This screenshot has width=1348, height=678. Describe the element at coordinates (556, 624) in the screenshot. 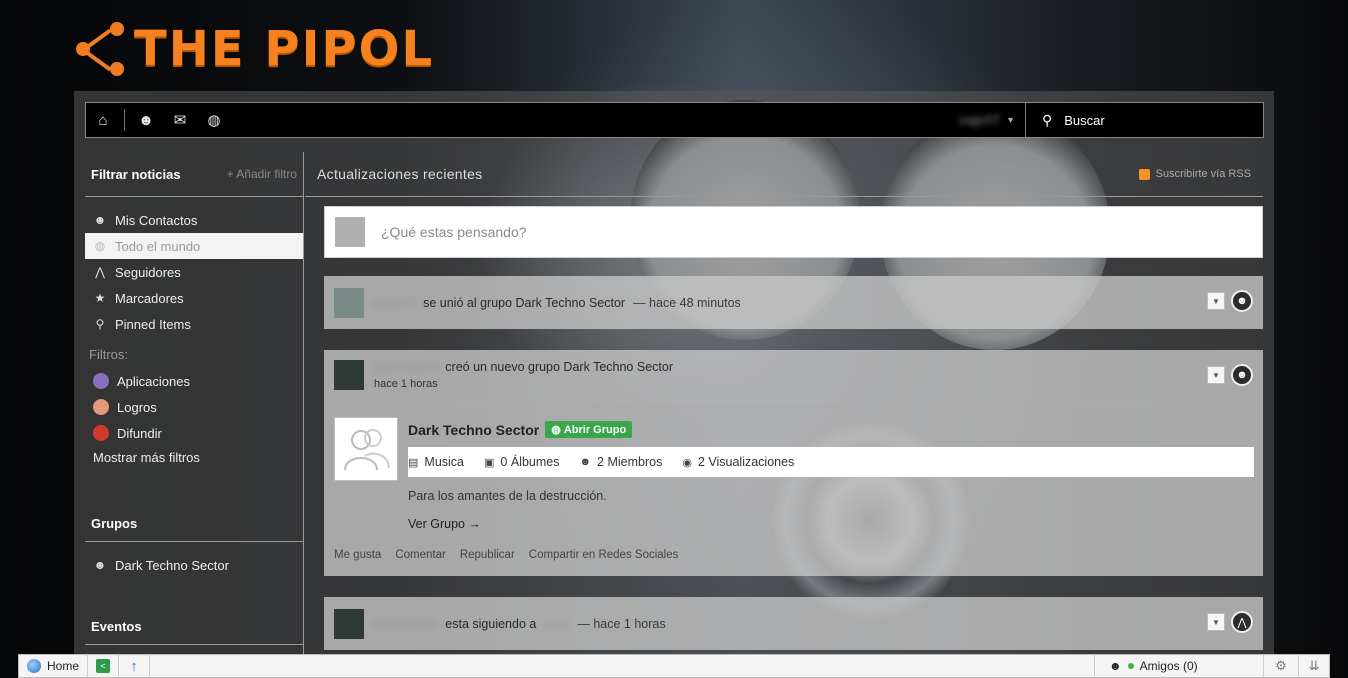

I see `feed-target-user: xxxx` at that location.